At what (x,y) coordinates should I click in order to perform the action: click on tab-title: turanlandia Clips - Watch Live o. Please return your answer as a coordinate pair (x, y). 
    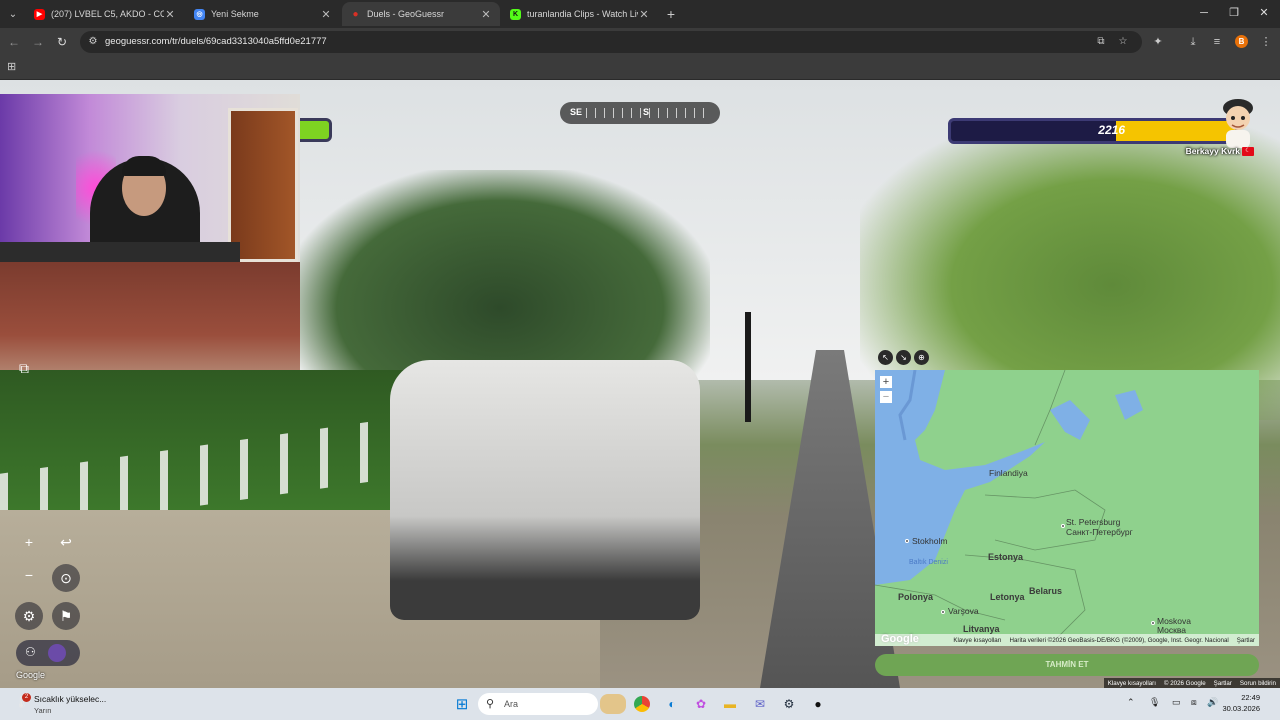
    Looking at the image, I should click on (582, 14).